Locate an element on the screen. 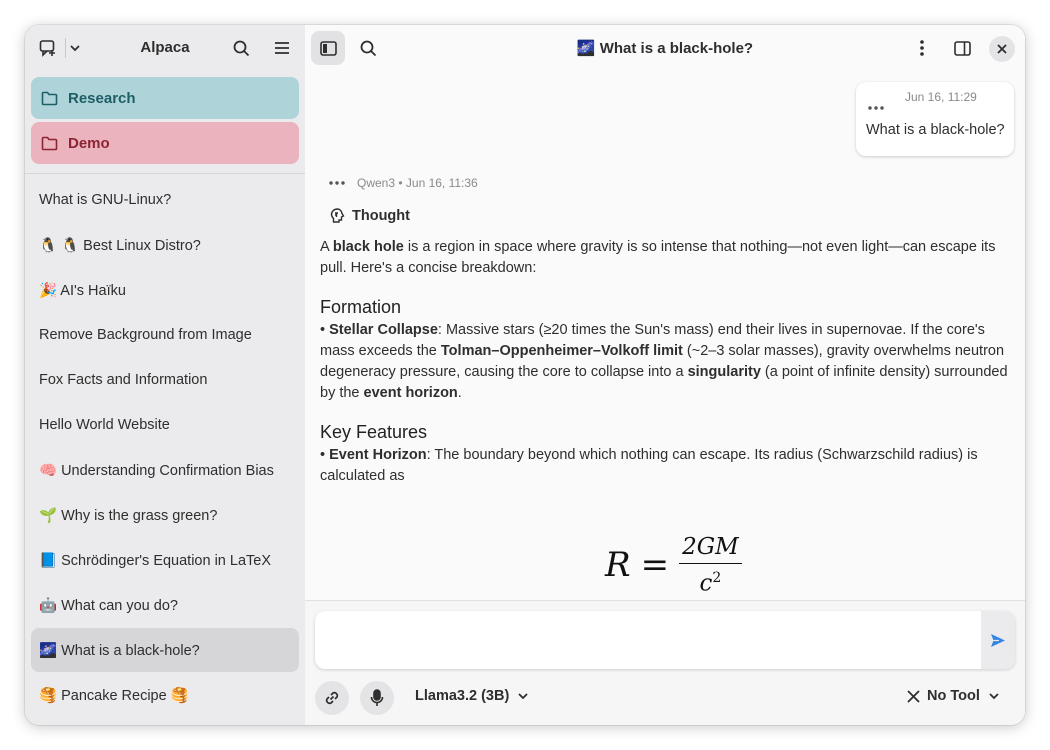 Image resolution: width=1050 pixels, height=750 pixels. formula-numerator: 2GM is located at coordinates (710, 548).